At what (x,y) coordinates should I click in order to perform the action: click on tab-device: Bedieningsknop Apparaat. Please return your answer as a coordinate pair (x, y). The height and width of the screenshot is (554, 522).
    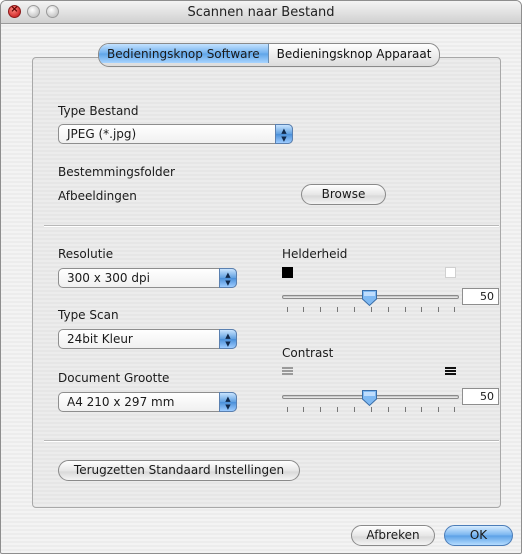
    Looking at the image, I should click on (354, 53).